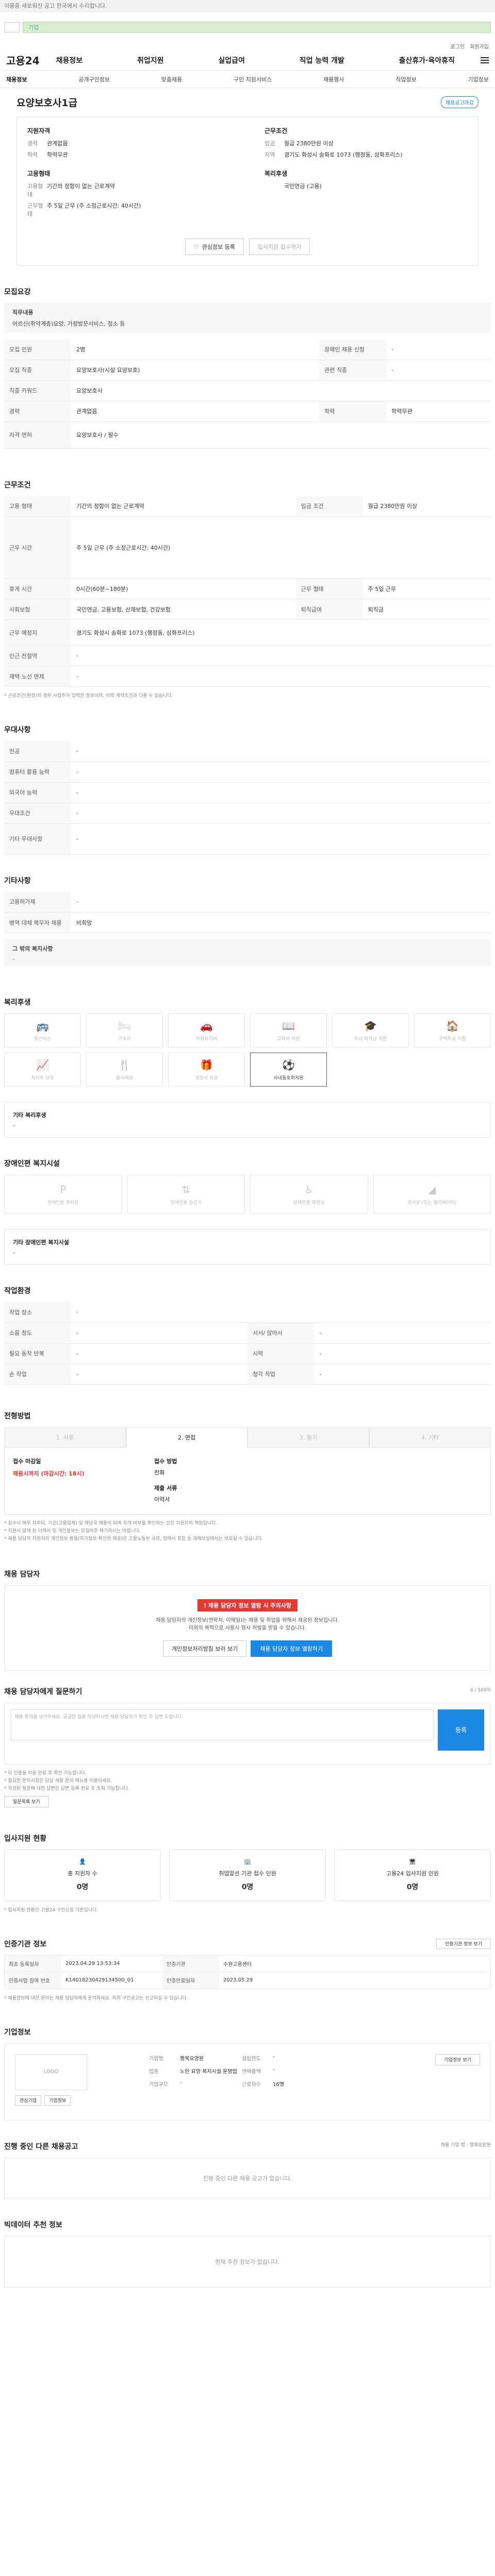 The image size is (495, 2576). Describe the element at coordinates (187, 1437) in the screenshot. I see `selection-tab-active: 2. 면접` at that location.